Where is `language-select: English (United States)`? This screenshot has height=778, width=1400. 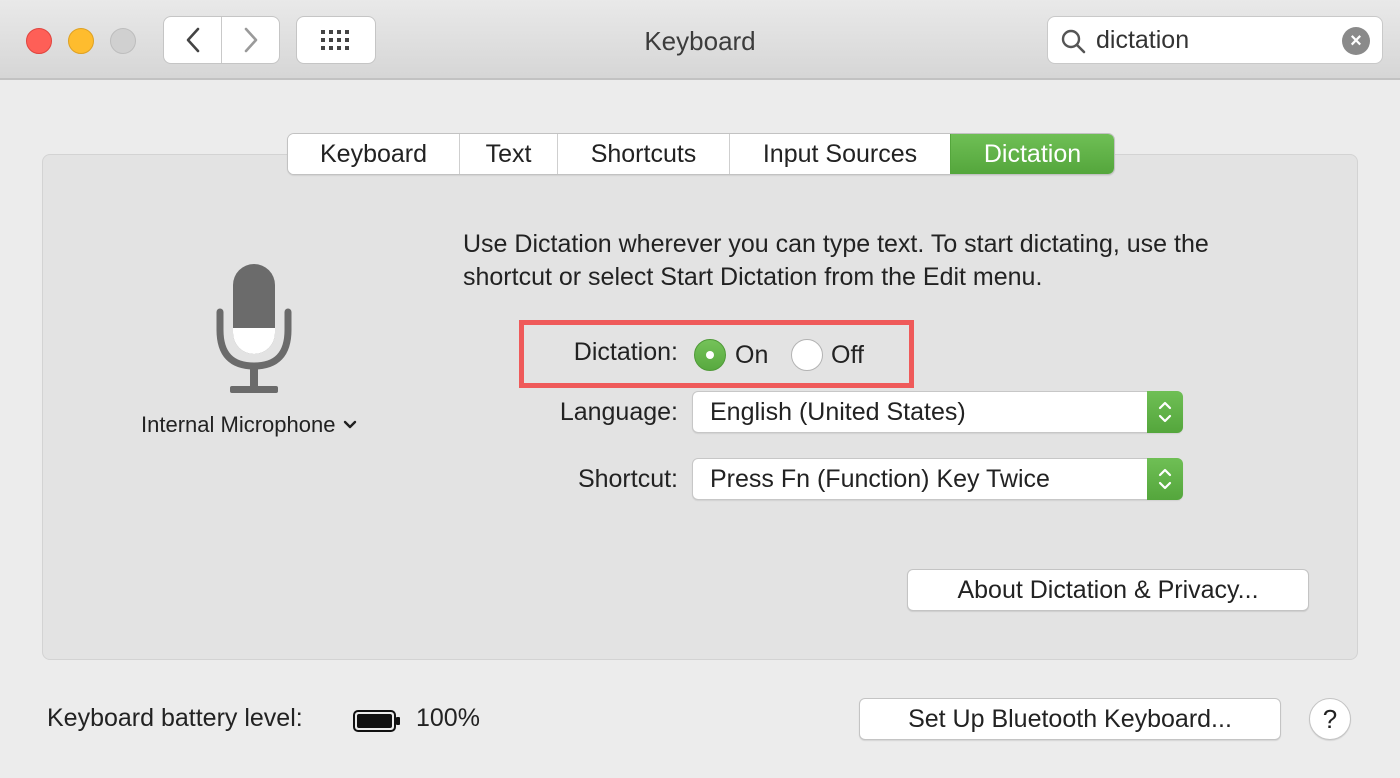 language-select: English (United States) is located at coordinates (937, 412).